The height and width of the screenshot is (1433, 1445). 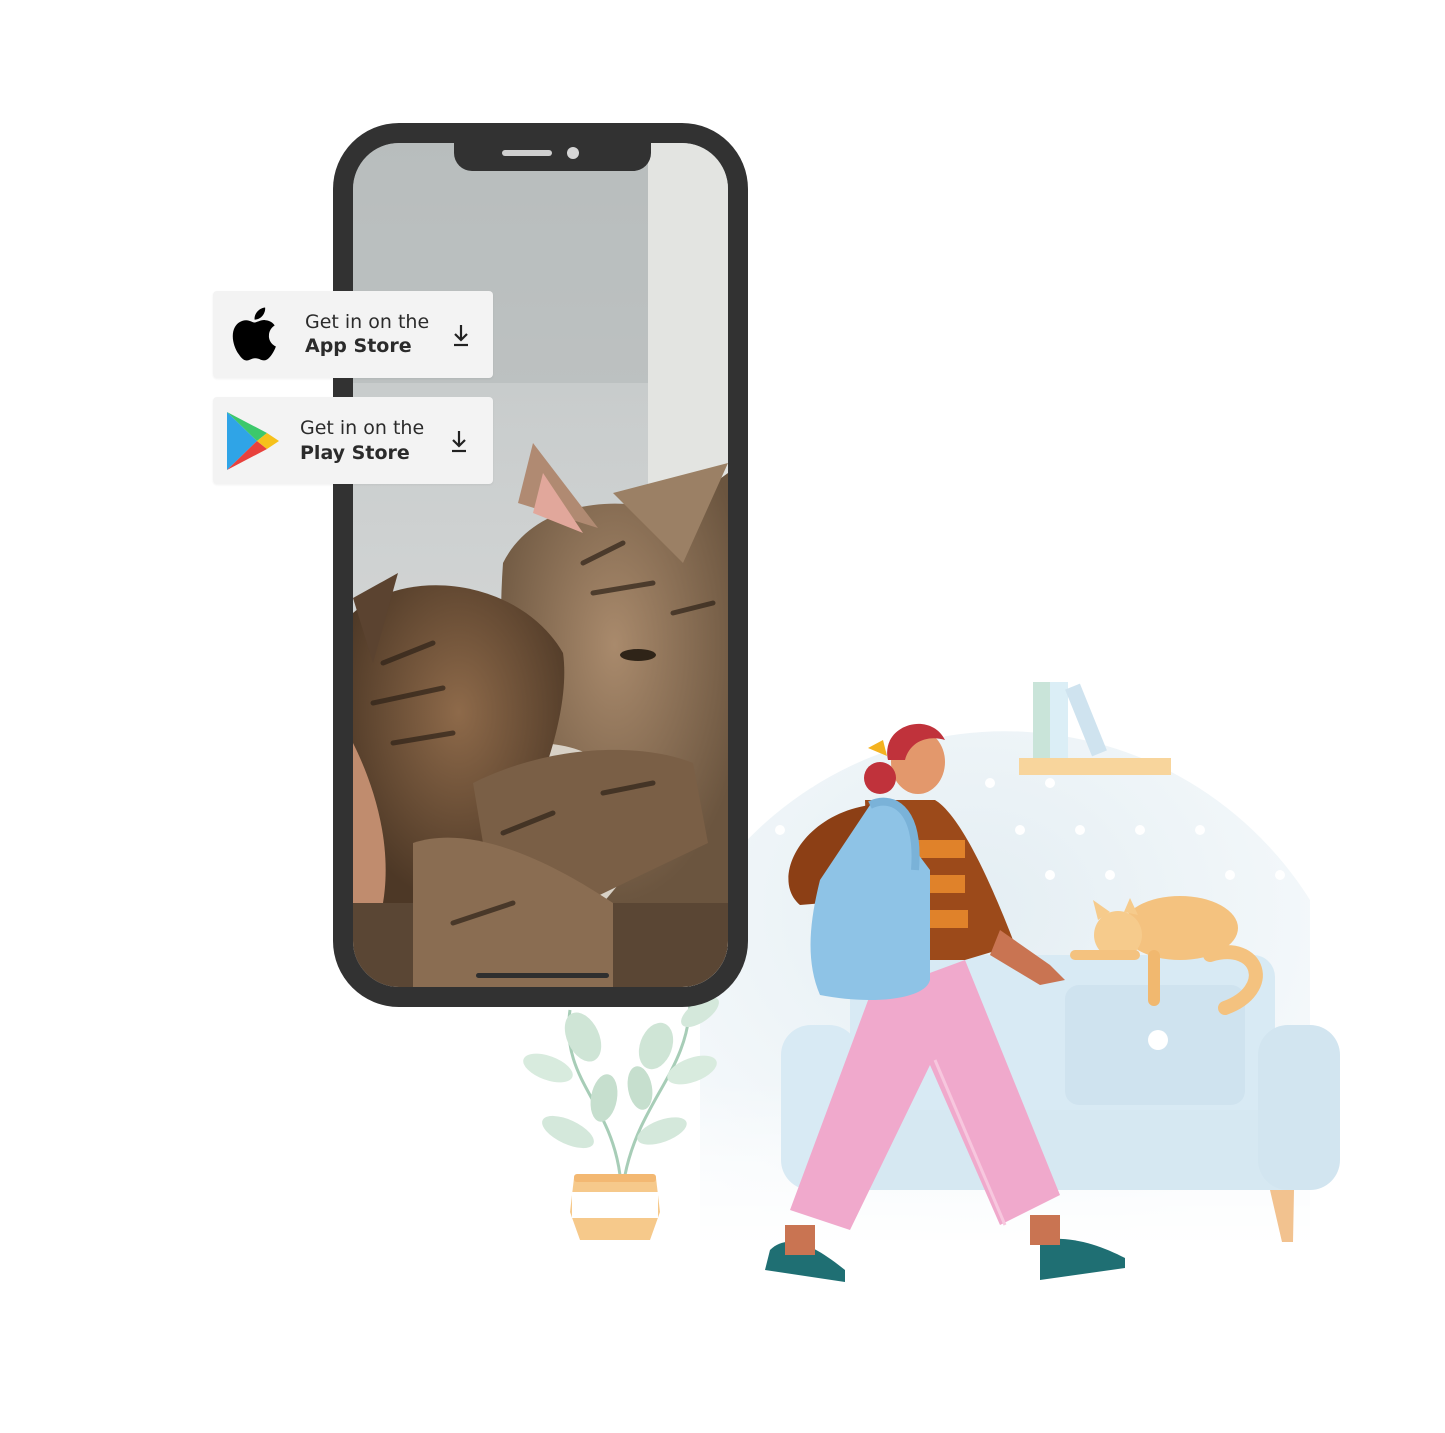 What do you see at coordinates (353, 440) in the screenshot?
I see `play-store-button: Get in on the Play Store` at bounding box center [353, 440].